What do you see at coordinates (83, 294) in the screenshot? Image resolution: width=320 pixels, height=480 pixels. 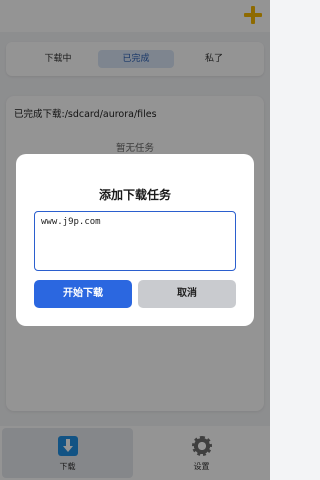 I see `start-download-button: 开始下载` at bounding box center [83, 294].